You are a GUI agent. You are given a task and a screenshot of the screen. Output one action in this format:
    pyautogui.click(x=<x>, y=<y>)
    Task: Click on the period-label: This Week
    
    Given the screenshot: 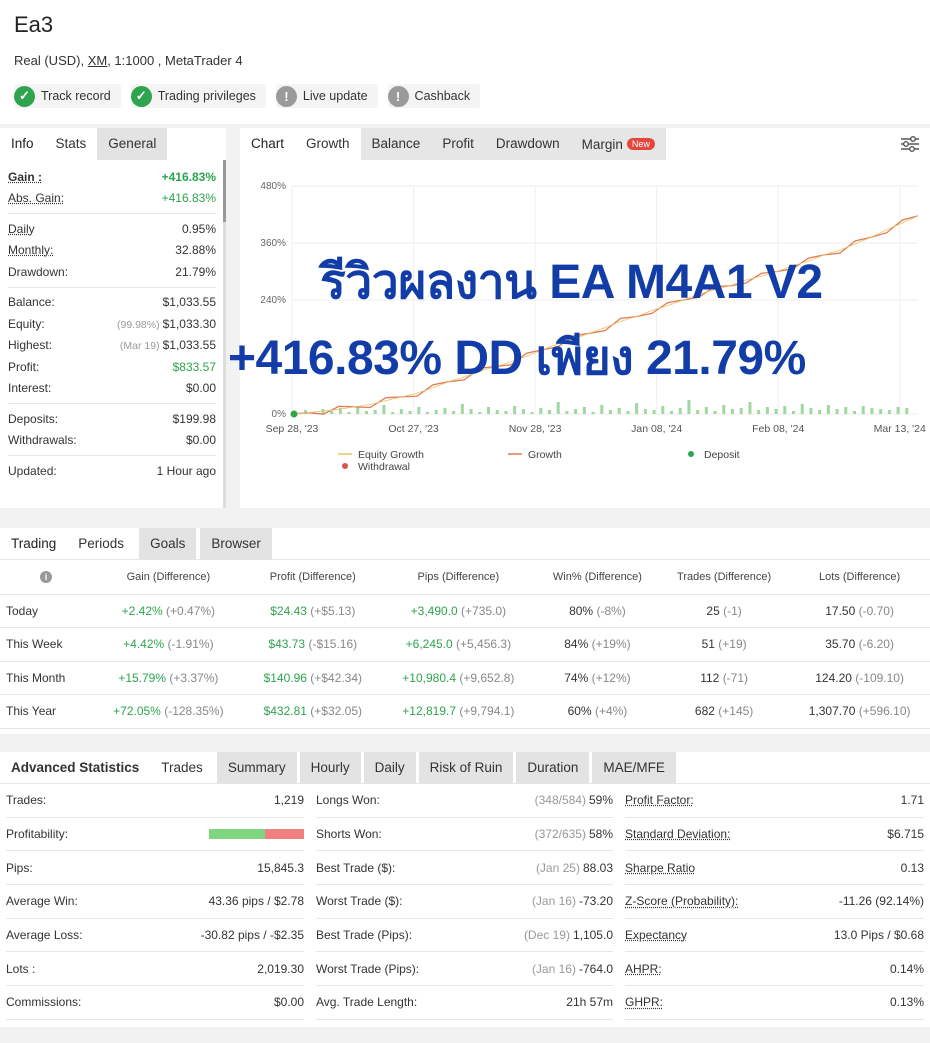 What is the action you would take?
    pyautogui.click(x=46, y=644)
    